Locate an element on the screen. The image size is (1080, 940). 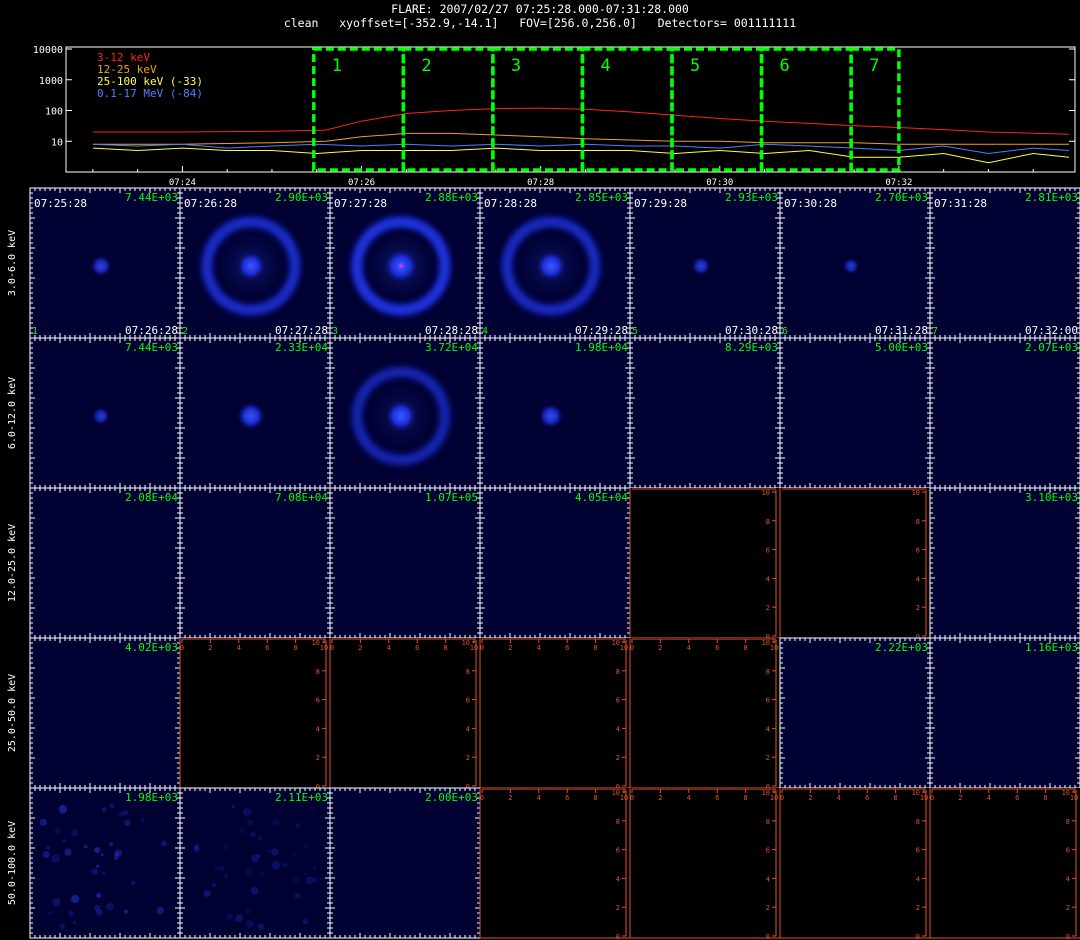
empty-y-tick-label: 10 is located at coordinates (916, 493).